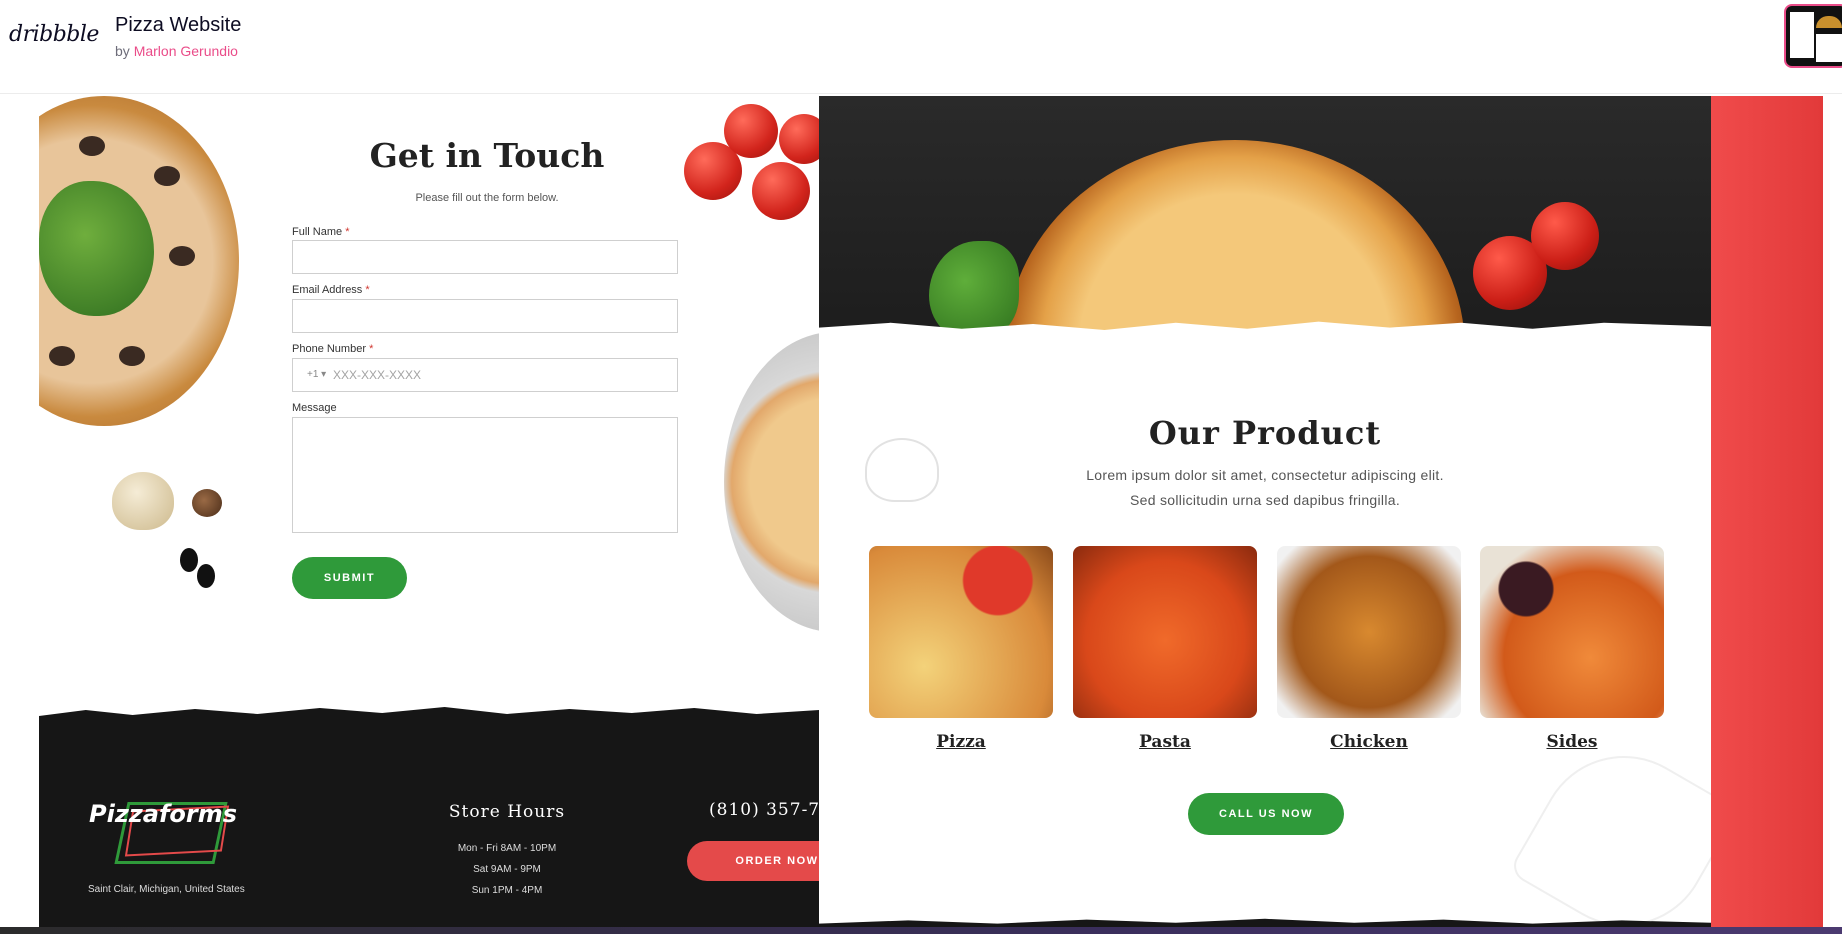  What do you see at coordinates (487, 198) in the screenshot?
I see `form-subtitle: Please fill out the form below.` at bounding box center [487, 198].